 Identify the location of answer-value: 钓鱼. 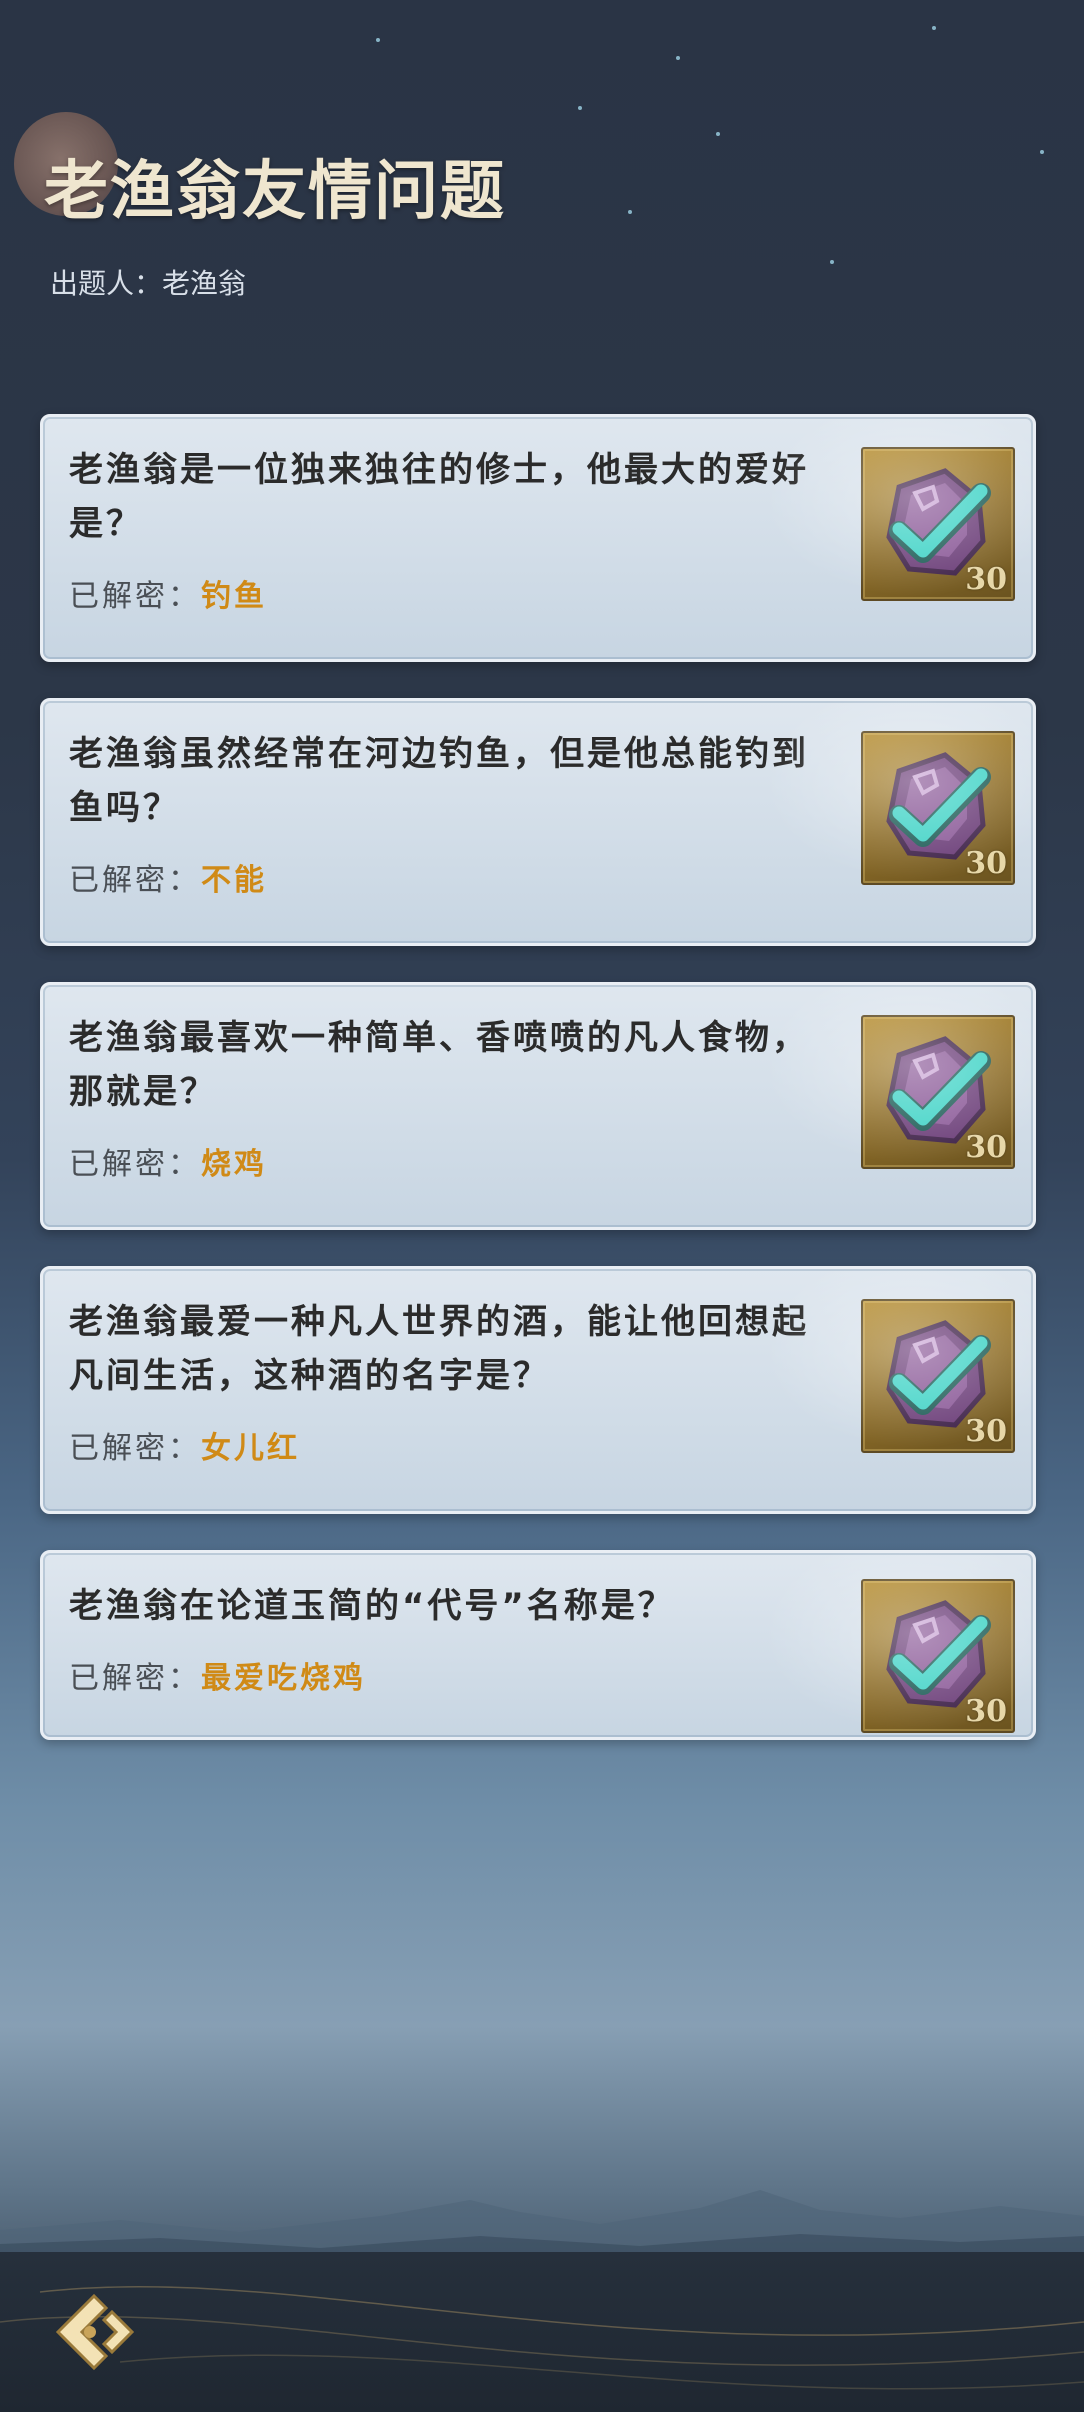
(234, 596).